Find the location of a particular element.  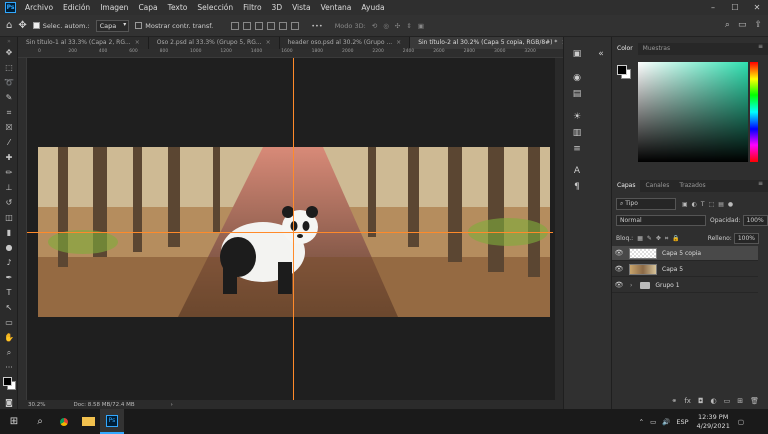

pan-3d-icon: ✣ is located at coordinates (397, 26).